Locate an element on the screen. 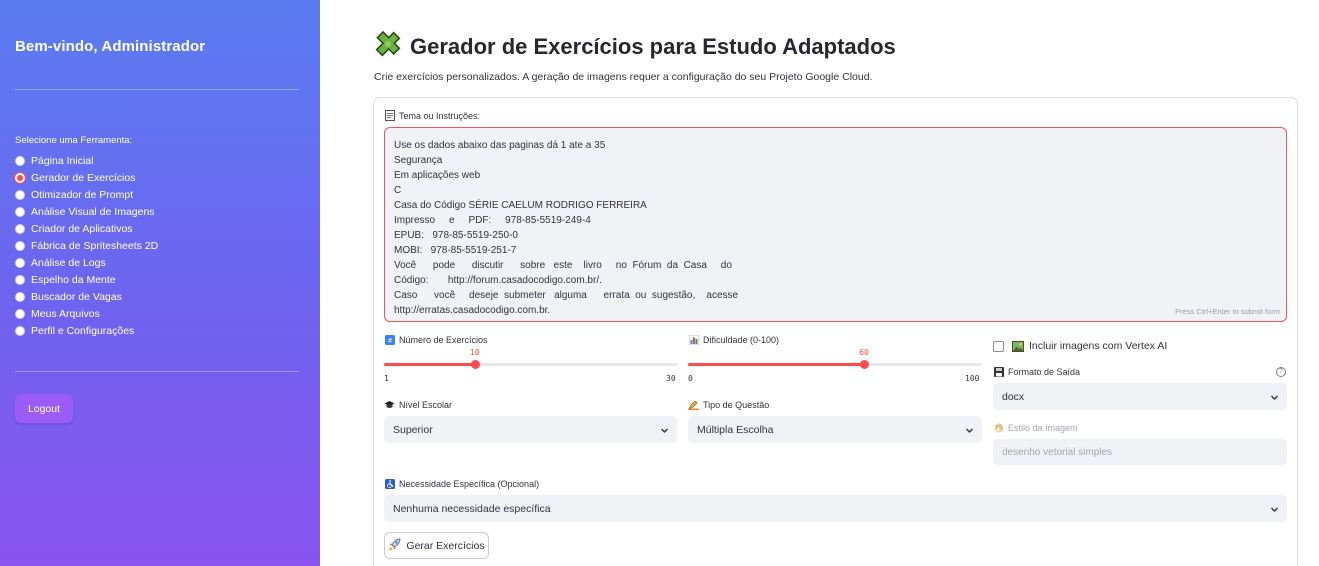  logout-button: Logout is located at coordinates (44, 408).